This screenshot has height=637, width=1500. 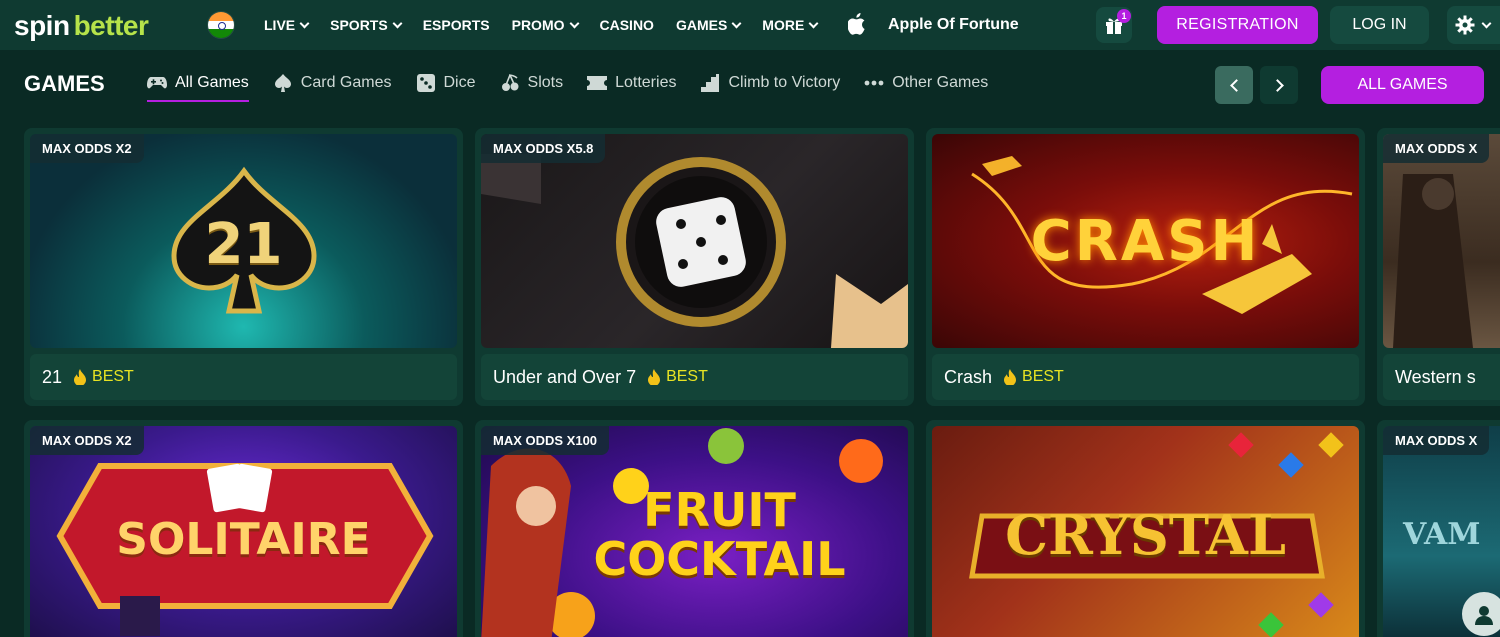 I want to click on nav-promo: PROMO, so click(x=545, y=25).